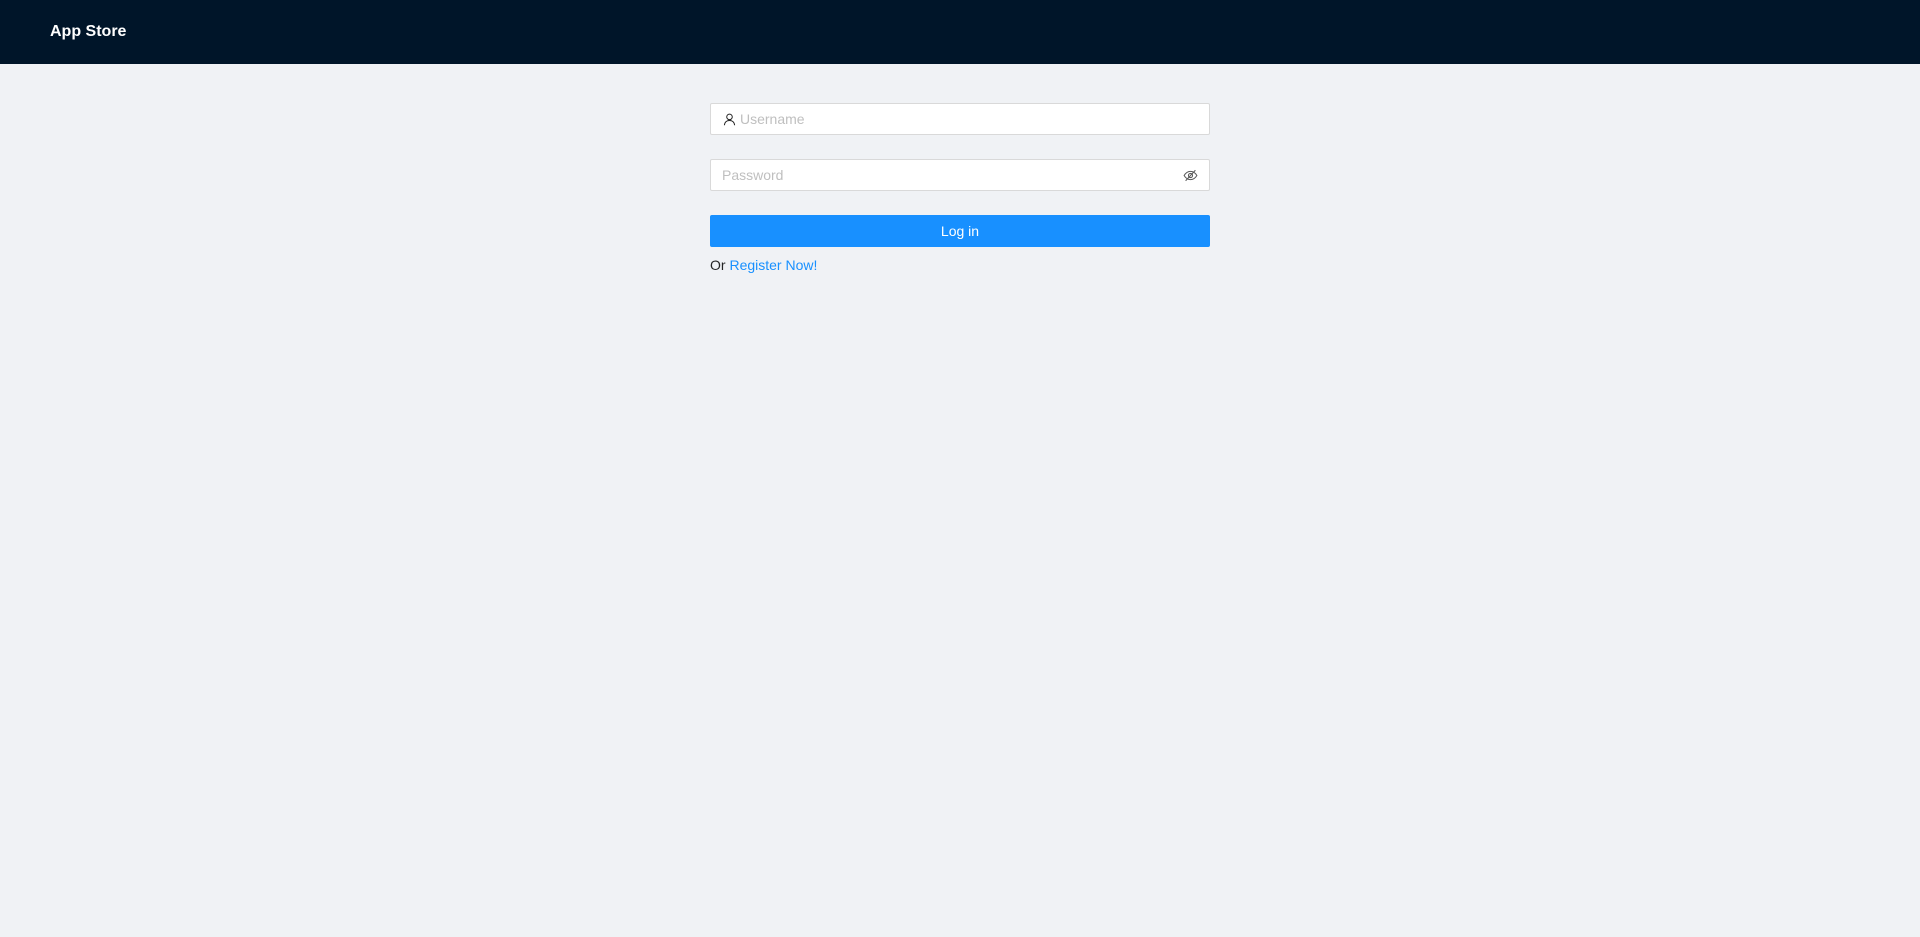 This screenshot has width=1920, height=937. I want to click on password-field, so click(960, 175).